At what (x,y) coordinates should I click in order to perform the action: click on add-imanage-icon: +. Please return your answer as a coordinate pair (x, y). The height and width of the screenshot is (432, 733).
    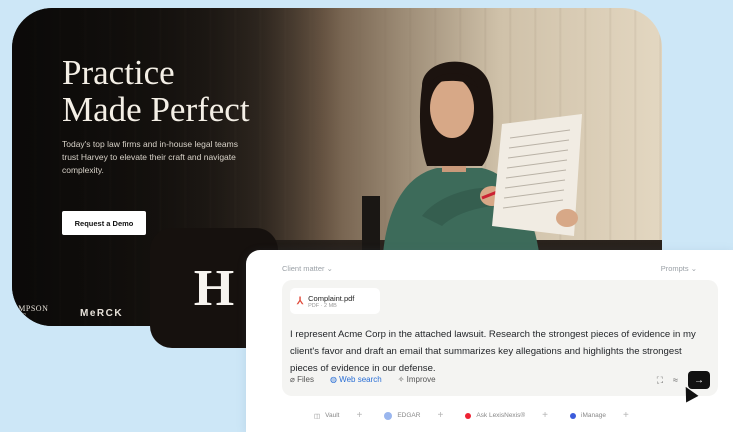
    Looking at the image, I should click on (626, 415).